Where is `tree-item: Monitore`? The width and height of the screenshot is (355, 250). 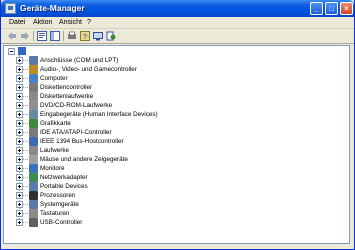
tree-item: Monitore is located at coordinates (176, 168).